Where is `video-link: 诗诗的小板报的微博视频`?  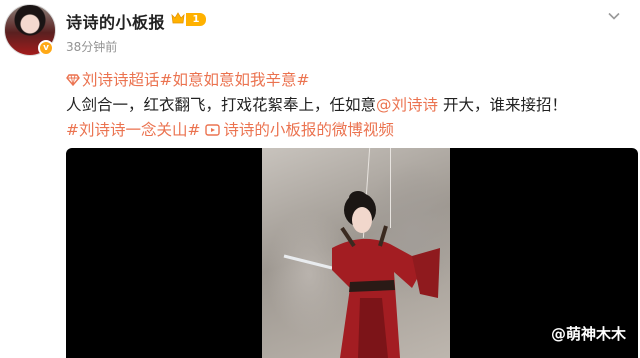
video-link: 诗诗的小板报的微博视频 is located at coordinates (299, 130).